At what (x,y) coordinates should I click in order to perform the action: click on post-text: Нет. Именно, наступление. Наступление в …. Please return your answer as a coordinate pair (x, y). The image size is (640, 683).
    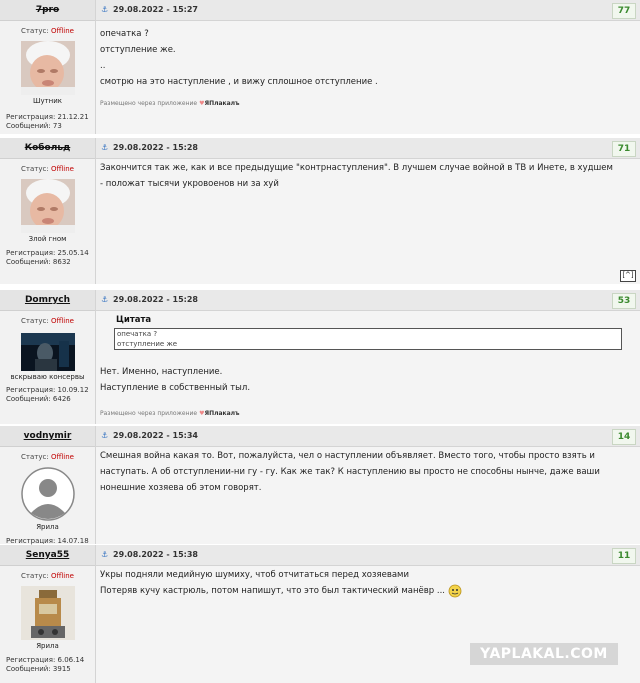
    Looking at the image, I should click on (175, 380).